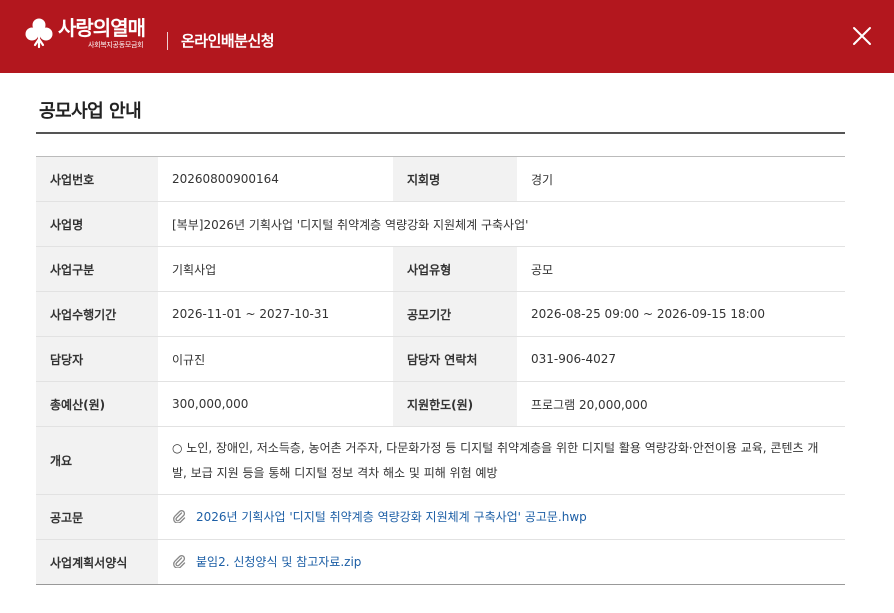 The width and height of the screenshot is (894, 613). What do you see at coordinates (279, 561) in the screenshot?
I see `plan-file-name: 붙임2. 신청양식 및 참고자료.zip` at bounding box center [279, 561].